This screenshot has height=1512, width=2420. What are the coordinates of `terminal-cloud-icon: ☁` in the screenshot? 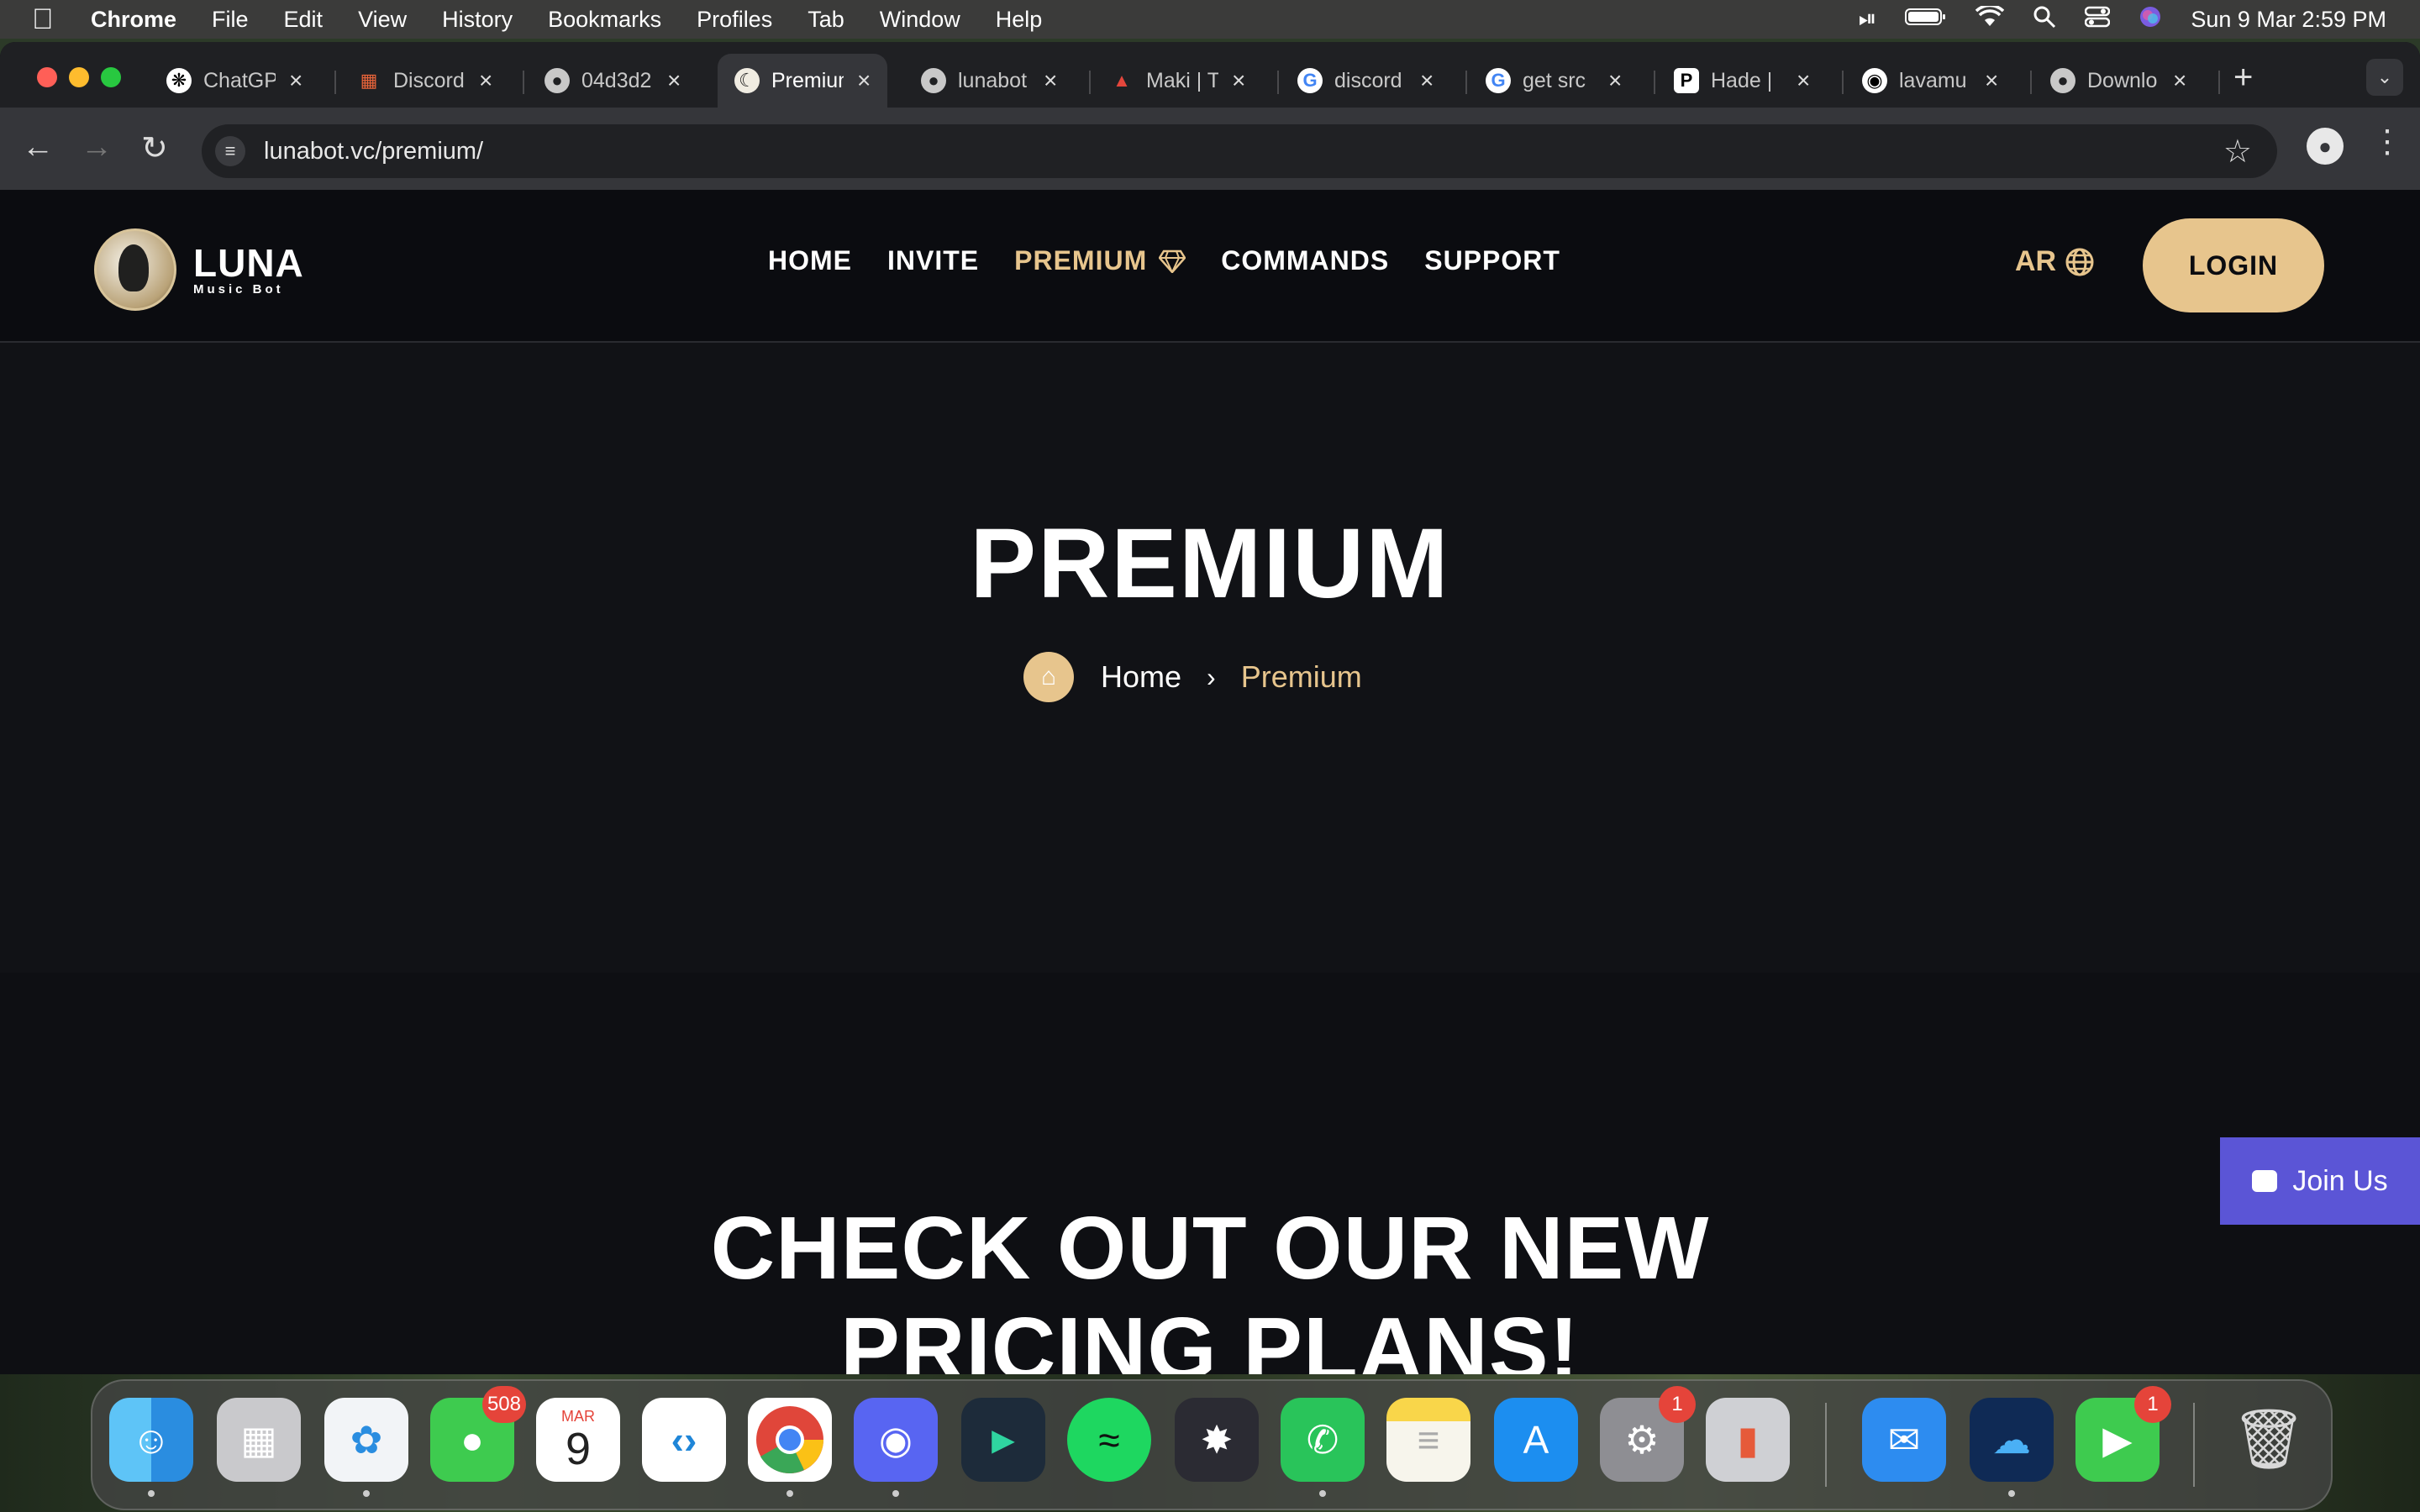 It's located at (2012, 1440).